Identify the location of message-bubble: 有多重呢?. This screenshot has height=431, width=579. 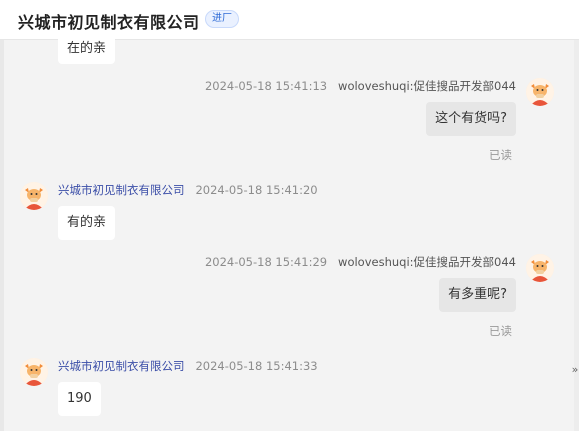
(477, 295).